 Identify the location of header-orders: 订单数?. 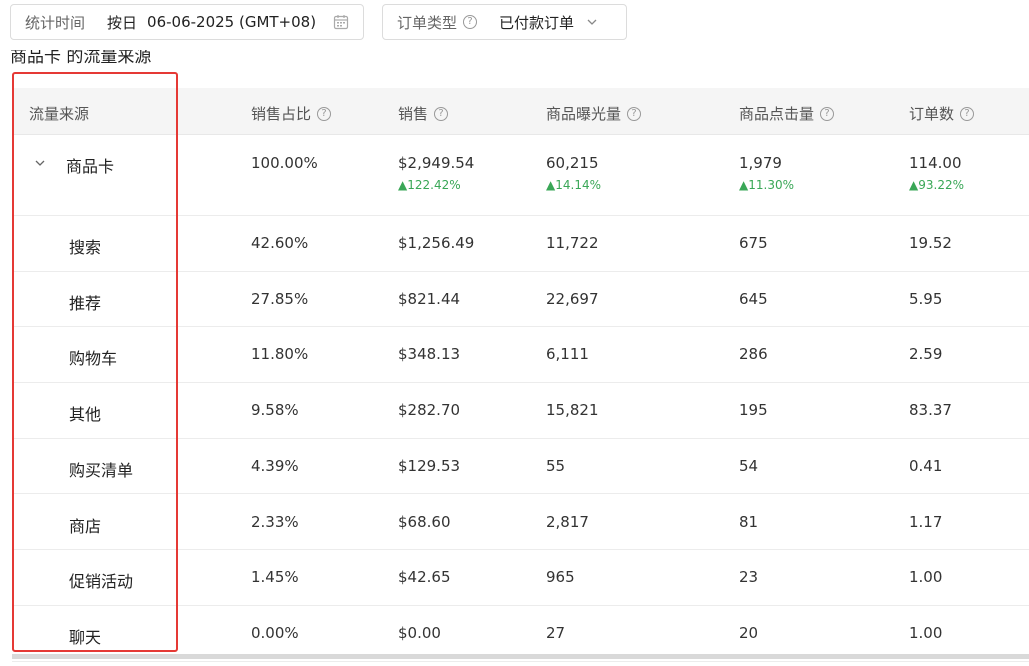
(942, 113).